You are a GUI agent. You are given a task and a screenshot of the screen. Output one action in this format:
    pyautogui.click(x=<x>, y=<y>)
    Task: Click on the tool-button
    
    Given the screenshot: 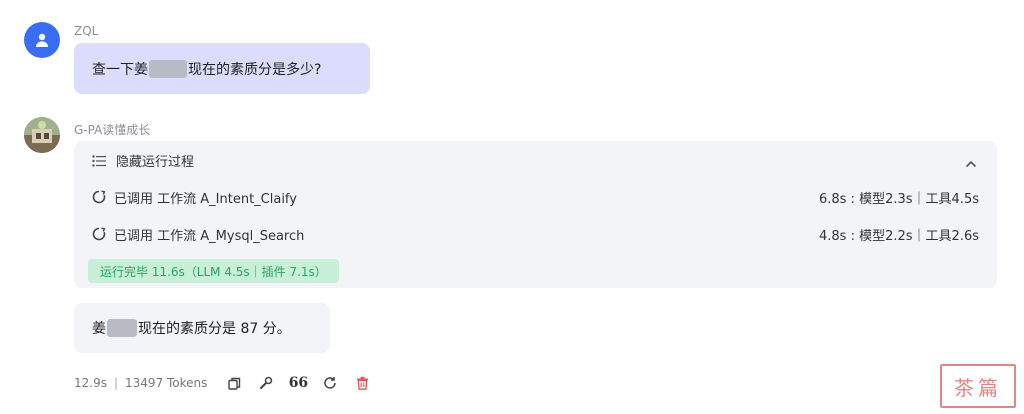 What is the action you would take?
    pyautogui.click(x=266, y=383)
    